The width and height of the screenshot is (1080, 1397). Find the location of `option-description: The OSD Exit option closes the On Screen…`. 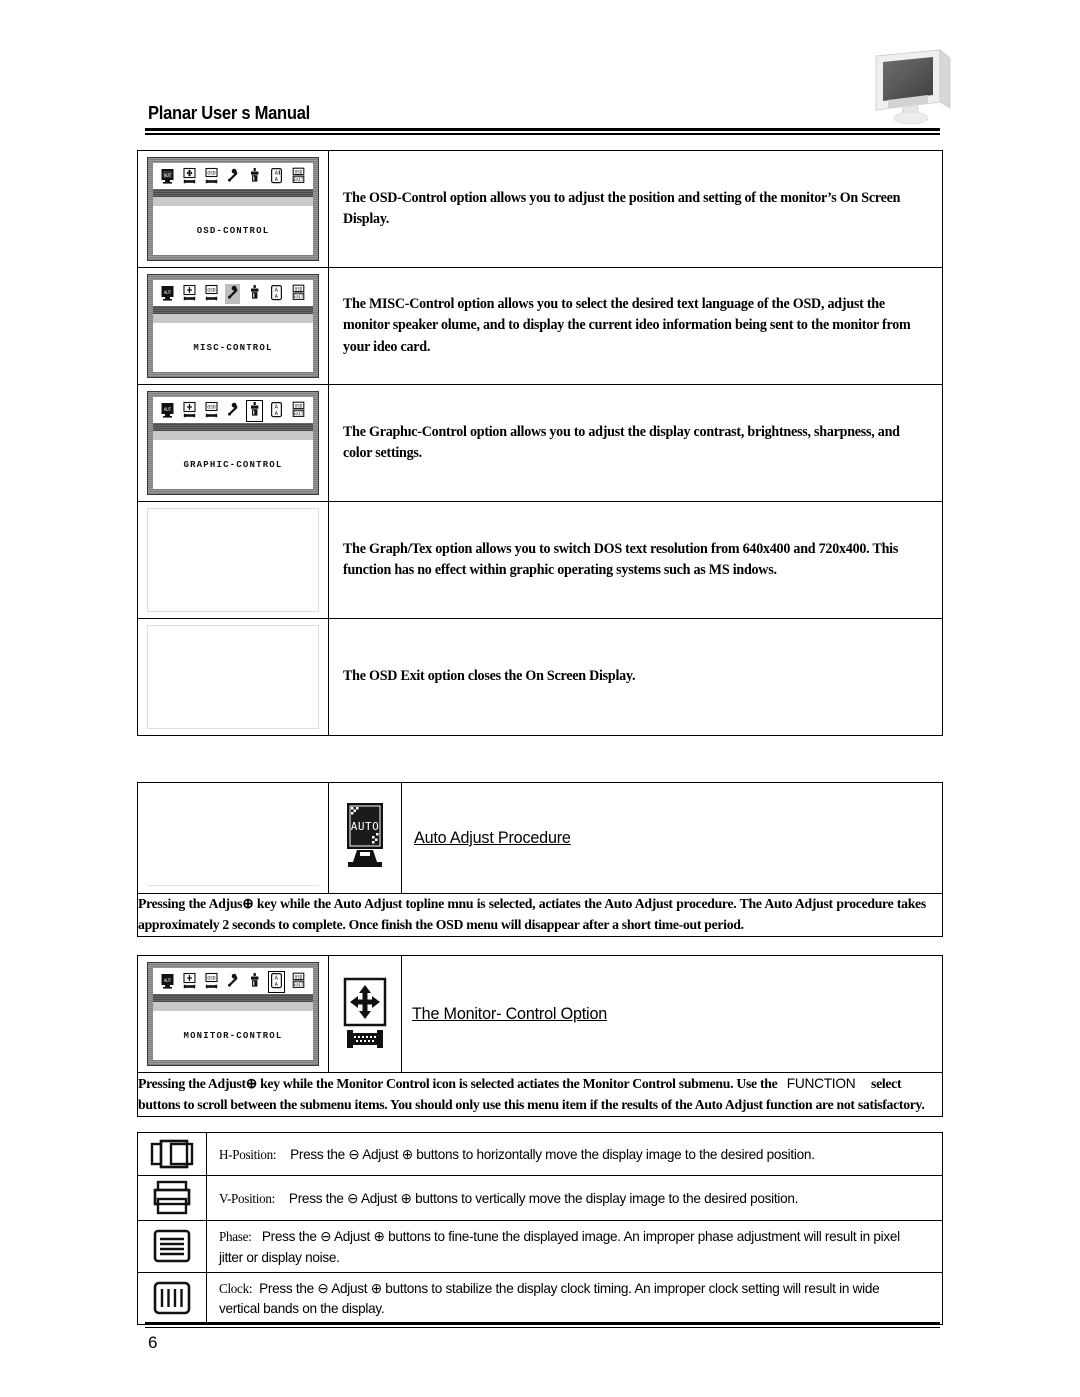

option-description: The OSD Exit option closes the On Screen… is located at coordinates (489, 676).